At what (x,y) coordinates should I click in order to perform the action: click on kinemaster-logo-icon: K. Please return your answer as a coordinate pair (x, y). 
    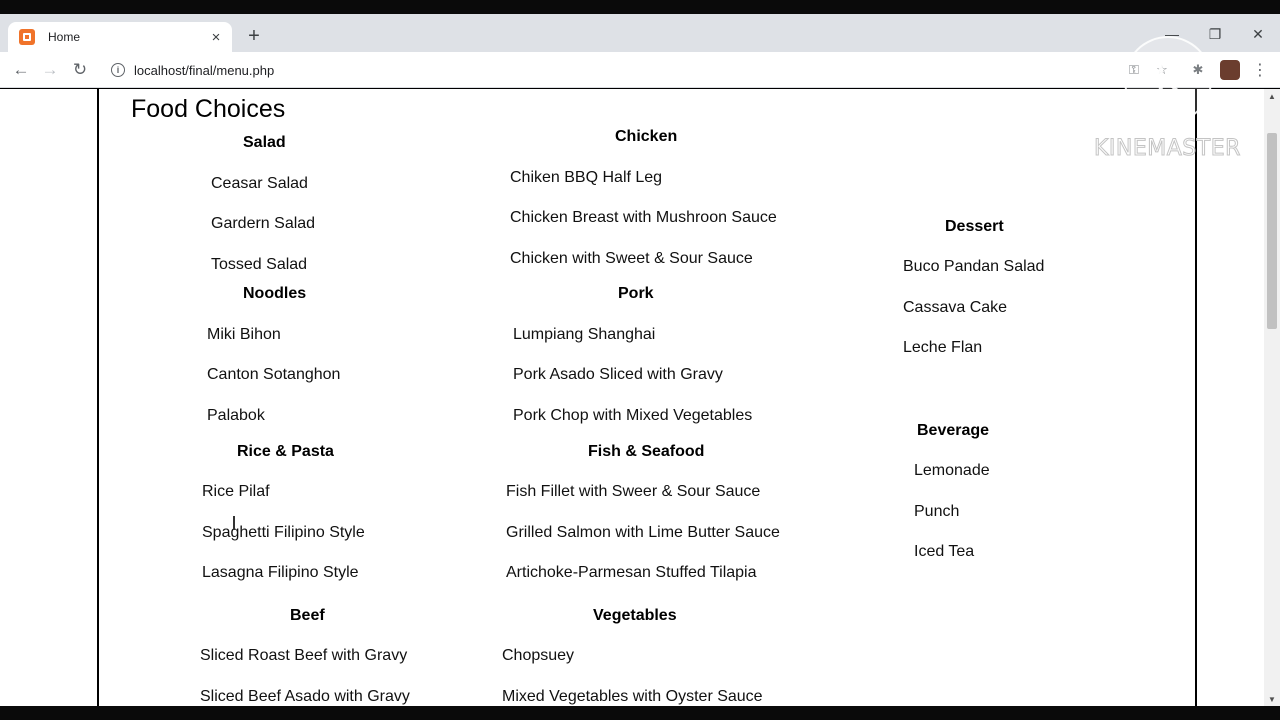
    Looking at the image, I should click on (1168, 80).